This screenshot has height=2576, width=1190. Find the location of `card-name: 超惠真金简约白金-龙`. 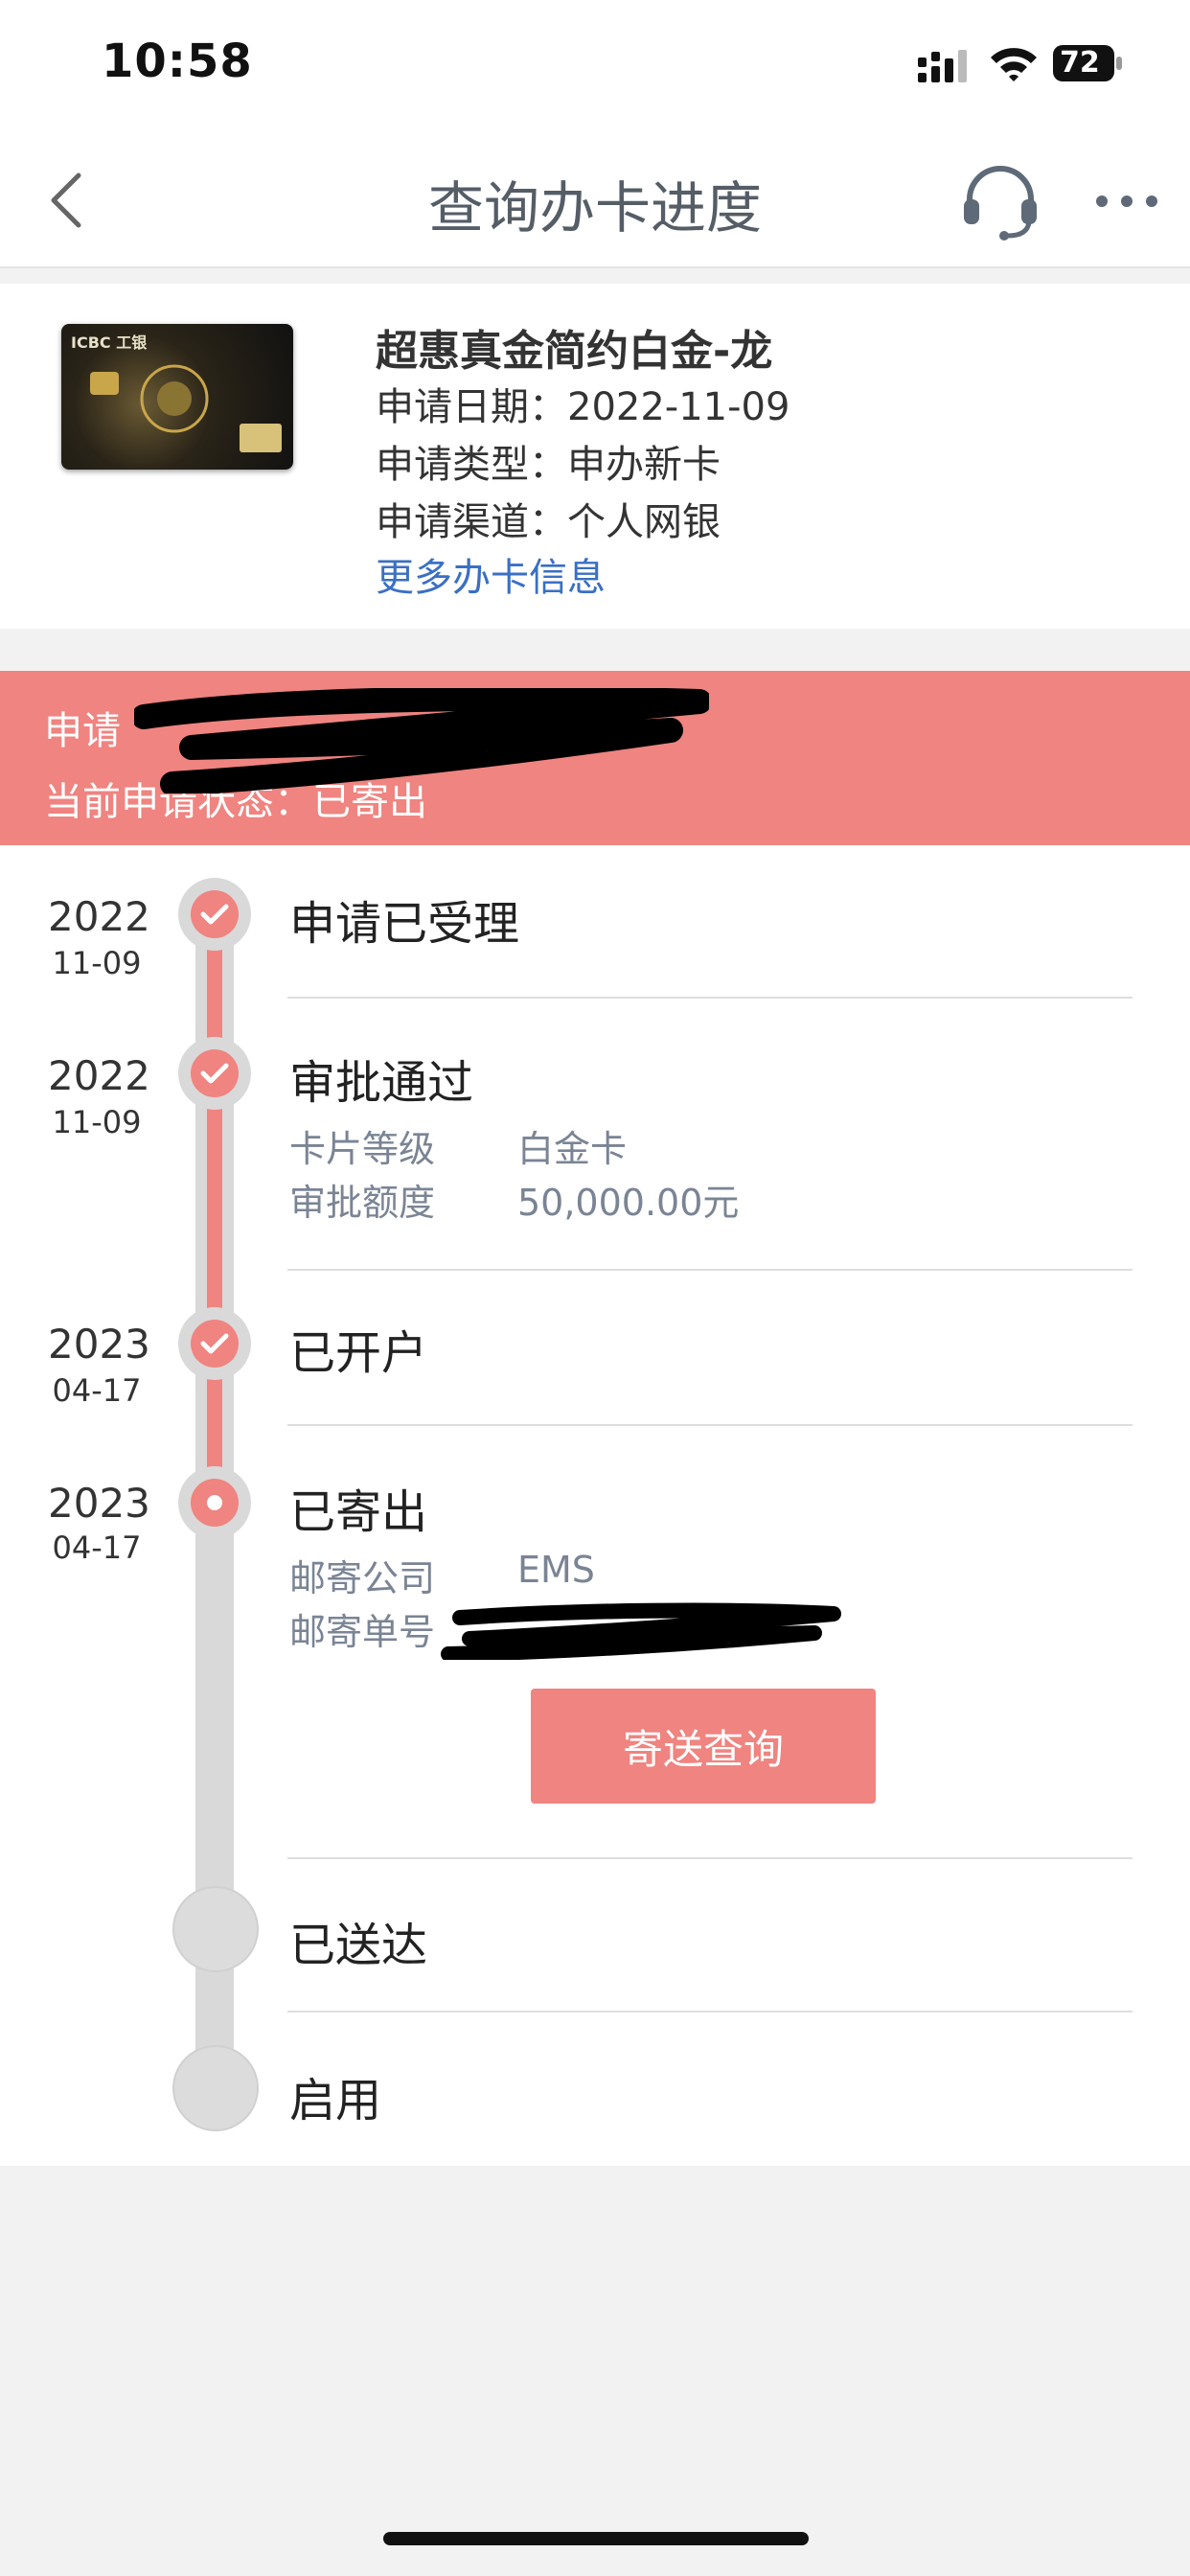

card-name: 超惠真金简约白金-龙 is located at coordinates (574, 351).